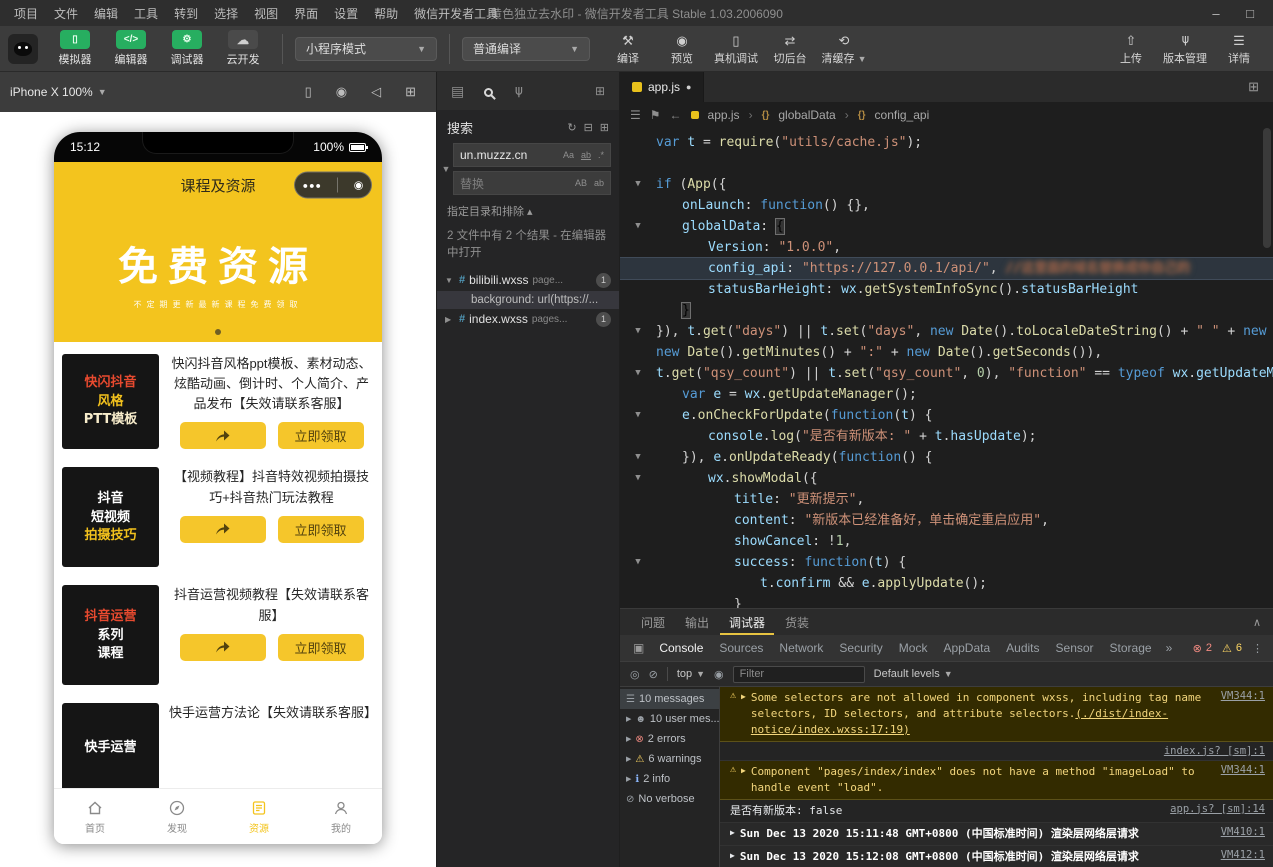 The height and width of the screenshot is (867, 1273). I want to click on back-icon: ←, so click(676, 115).